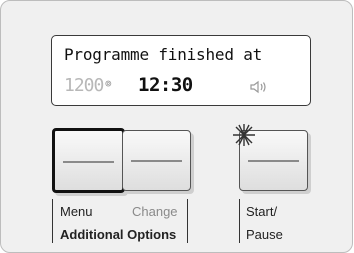 This screenshot has width=354, height=253. What do you see at coordinates (84, 85) in the screenshot?
I see `spin-speed: 1200` at bounding box center [84, 85].